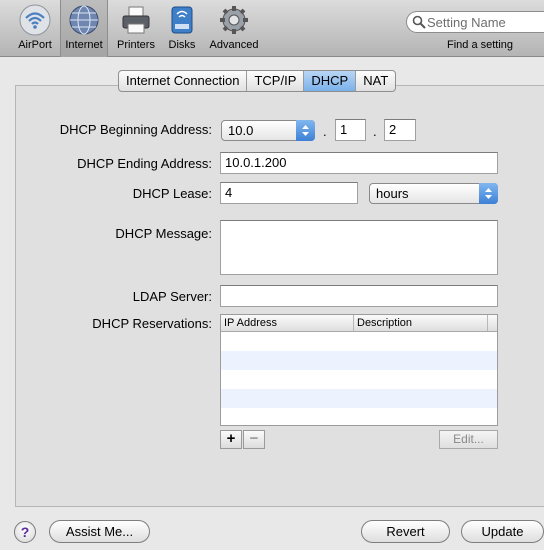  I want to click on tab-internet-connection: Internet Connection, so click(183, 81).